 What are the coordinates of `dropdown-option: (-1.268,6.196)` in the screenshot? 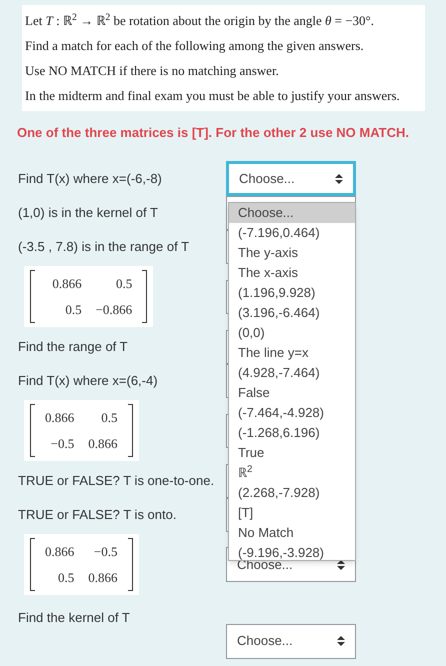 It's located at (292, 433).